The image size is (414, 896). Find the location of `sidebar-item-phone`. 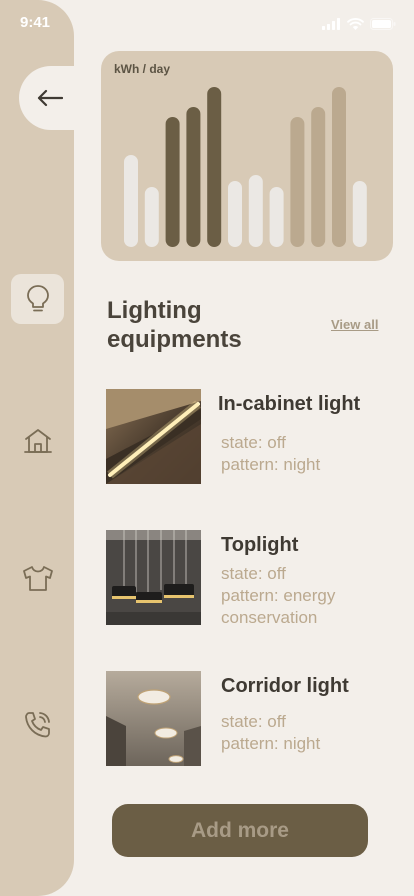

sidebar-item-phone is located at coordinates (37, 725).